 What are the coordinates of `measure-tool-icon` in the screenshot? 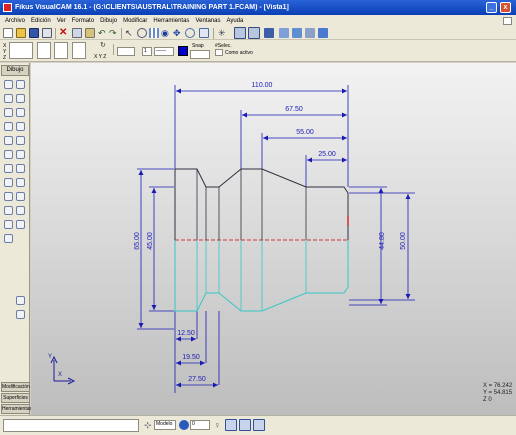 It's located at (254, 33).